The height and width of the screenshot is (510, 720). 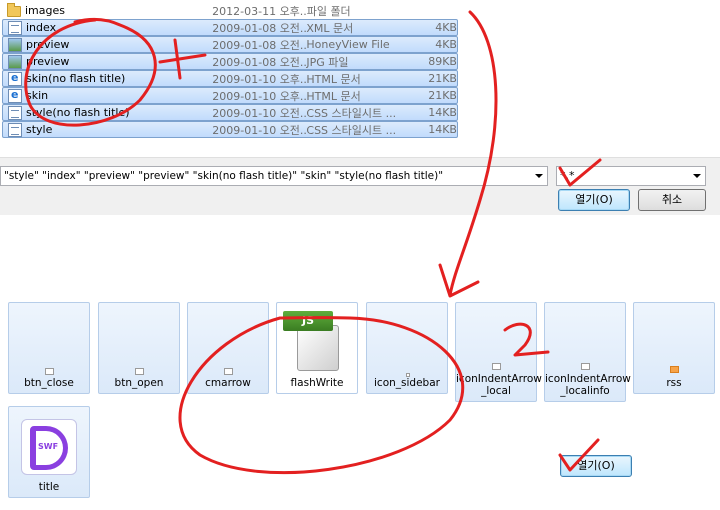 What do you see at coordinates (567, 175) in the screenshot?
I see `filter-value: *.*` at bounding box center [567, 175].